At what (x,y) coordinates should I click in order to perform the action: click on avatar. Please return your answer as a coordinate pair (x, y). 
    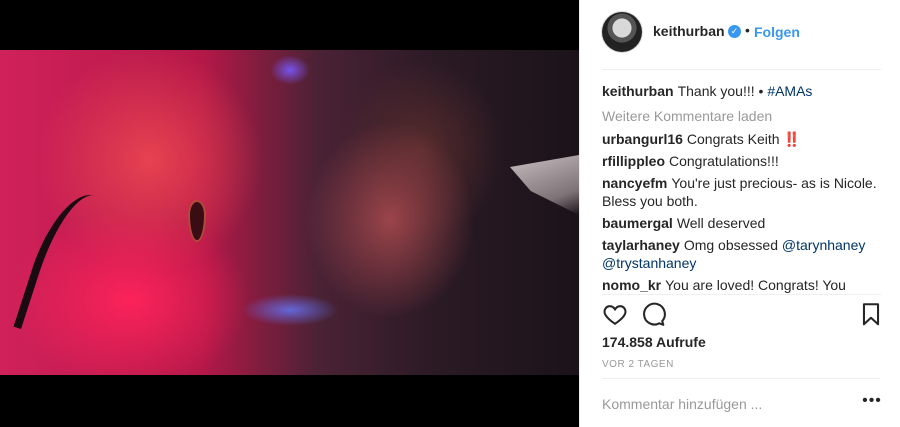
    Looking at the image, I should click on (622, 32).